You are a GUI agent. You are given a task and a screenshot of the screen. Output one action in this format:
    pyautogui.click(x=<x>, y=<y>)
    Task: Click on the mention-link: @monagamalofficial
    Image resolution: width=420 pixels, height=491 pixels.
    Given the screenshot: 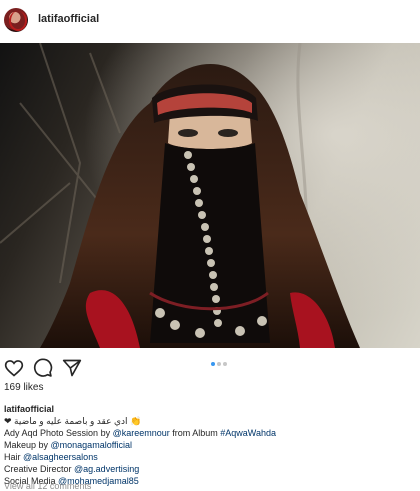 What is the action you would take?
    pyautogui.click(x=92, y=445)
    